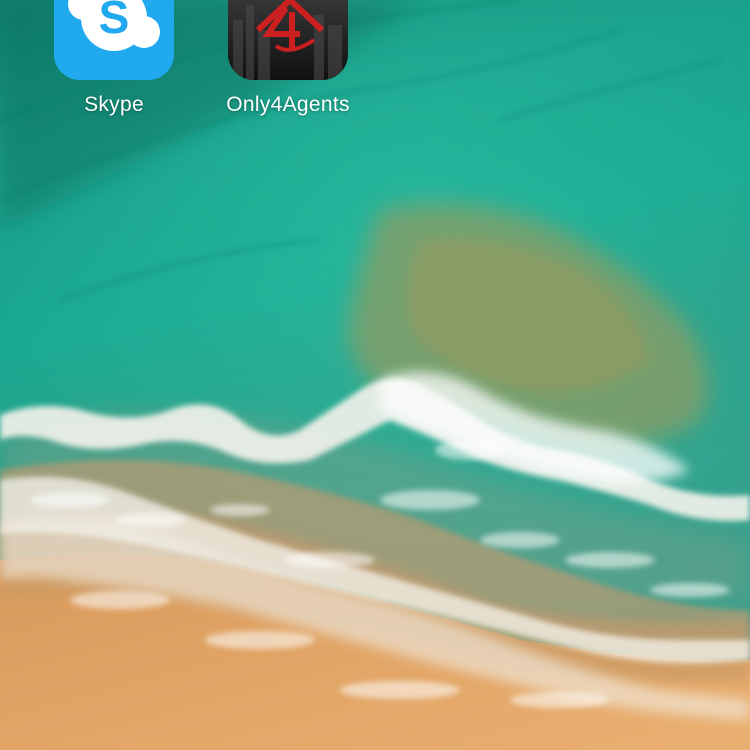 This screenshot has width=750, height=750. Describe the element at coordinates (114, 104) in the screenshot. I see `app-label-skype: Skype` at that location.